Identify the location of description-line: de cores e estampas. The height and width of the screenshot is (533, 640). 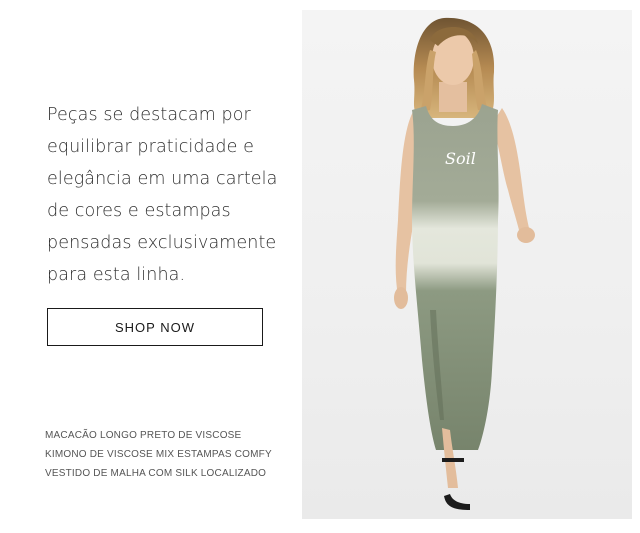
(139, 211).